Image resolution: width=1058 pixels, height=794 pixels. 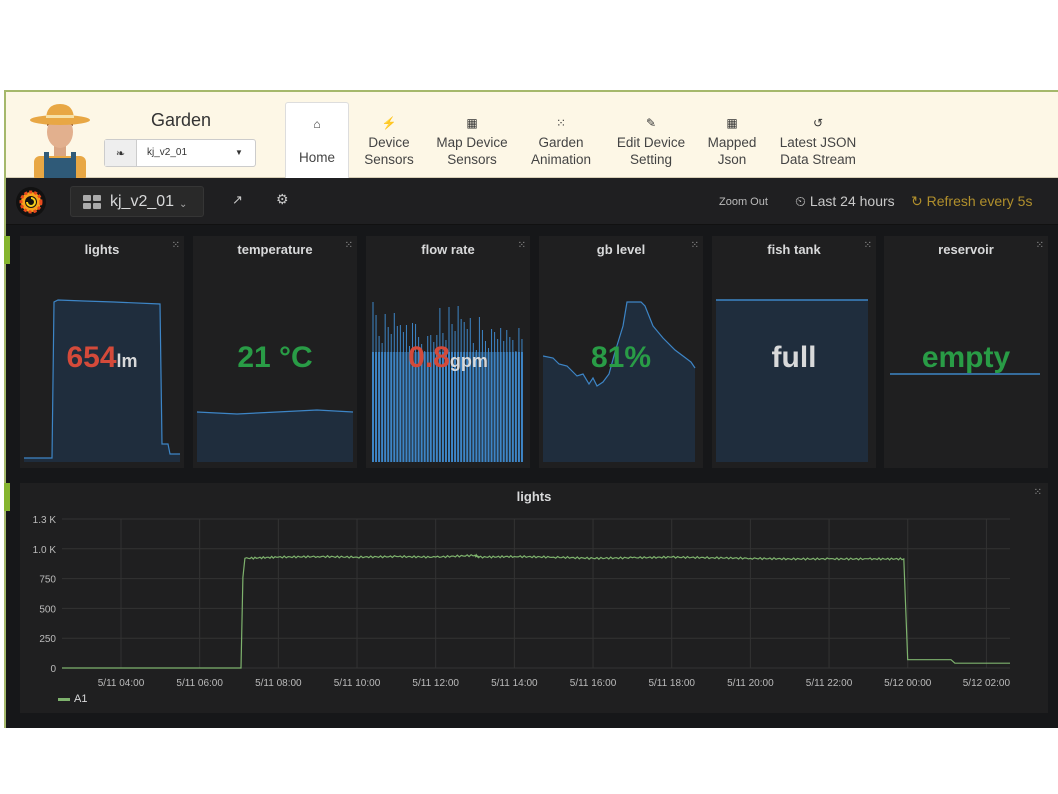 I want to click on sparkline-reservoir, so click(x=965, y=374).